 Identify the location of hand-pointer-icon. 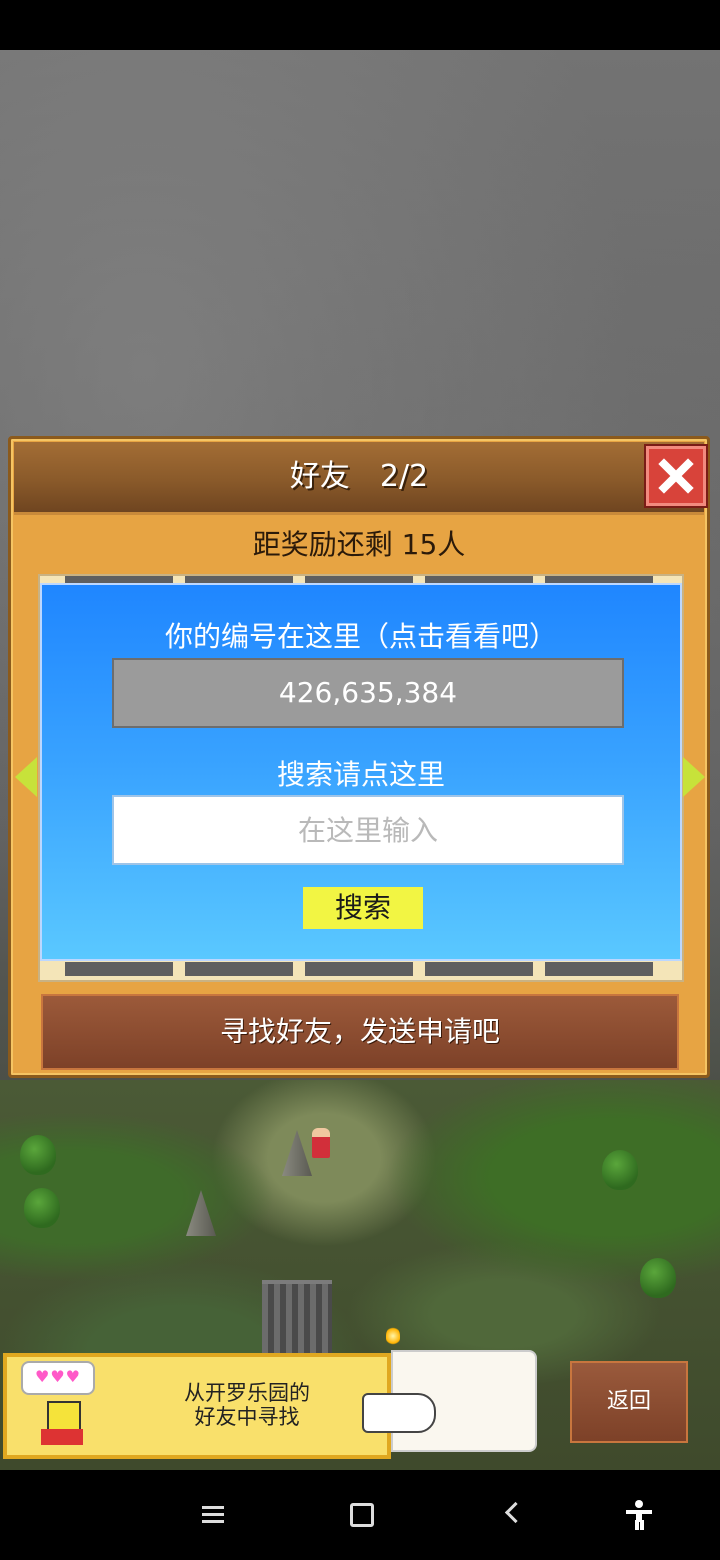
(399, 1413).